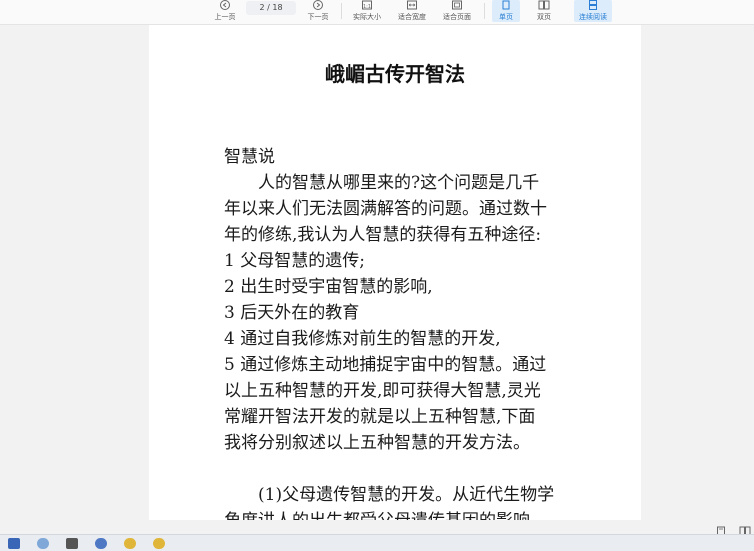 Image resolution: width=754 pixels, height=551 pixels. I want to click on arrow-right-icon, so click(318, 6).